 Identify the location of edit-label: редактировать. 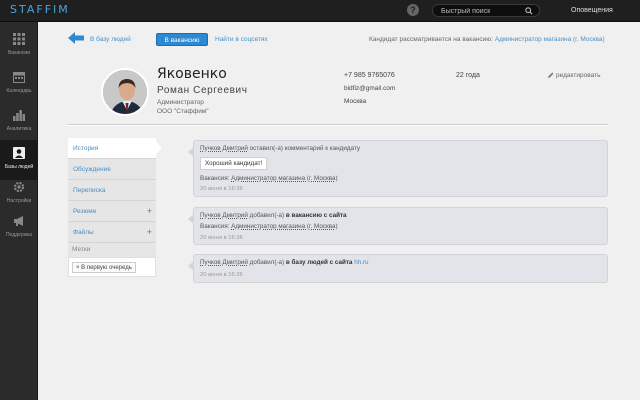
(578, 75).